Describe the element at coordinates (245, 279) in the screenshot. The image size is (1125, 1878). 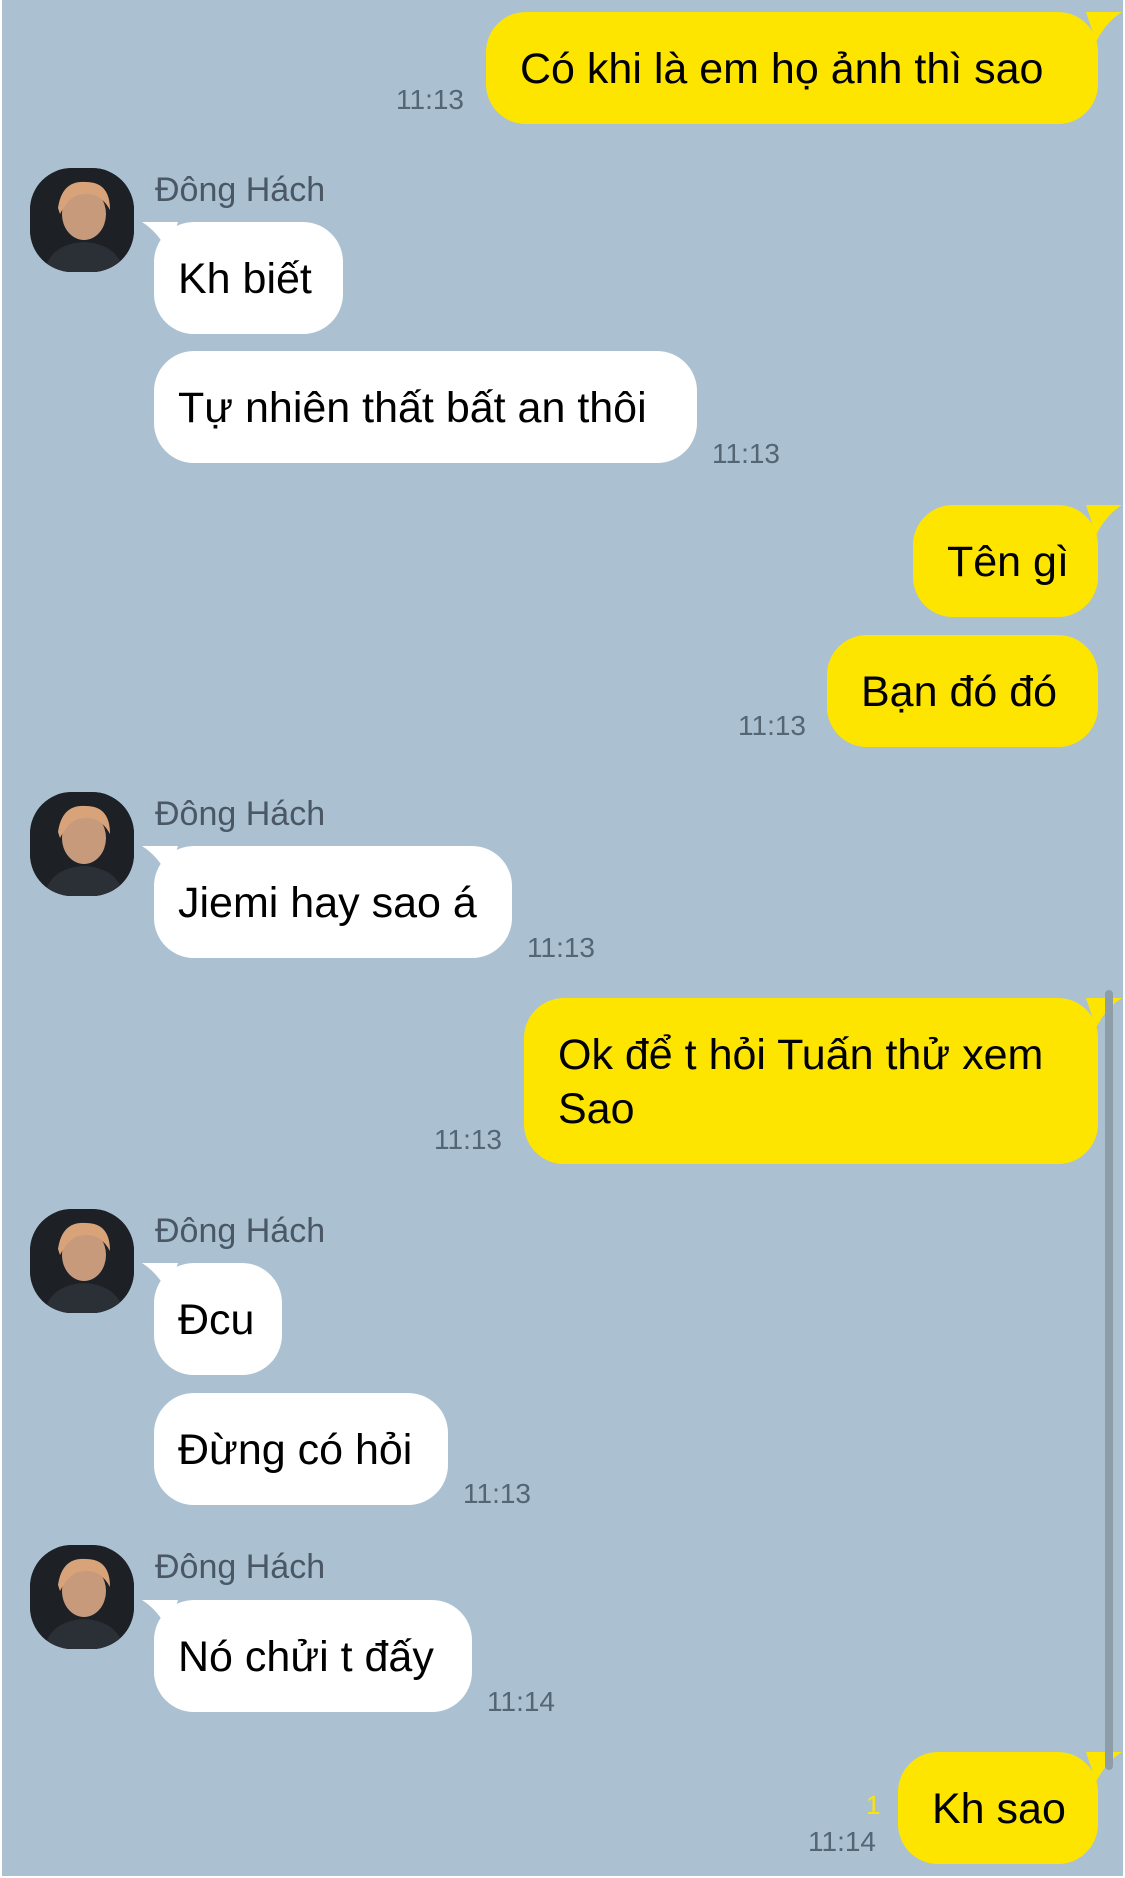
I see `message-text: Kh biết` at that location.